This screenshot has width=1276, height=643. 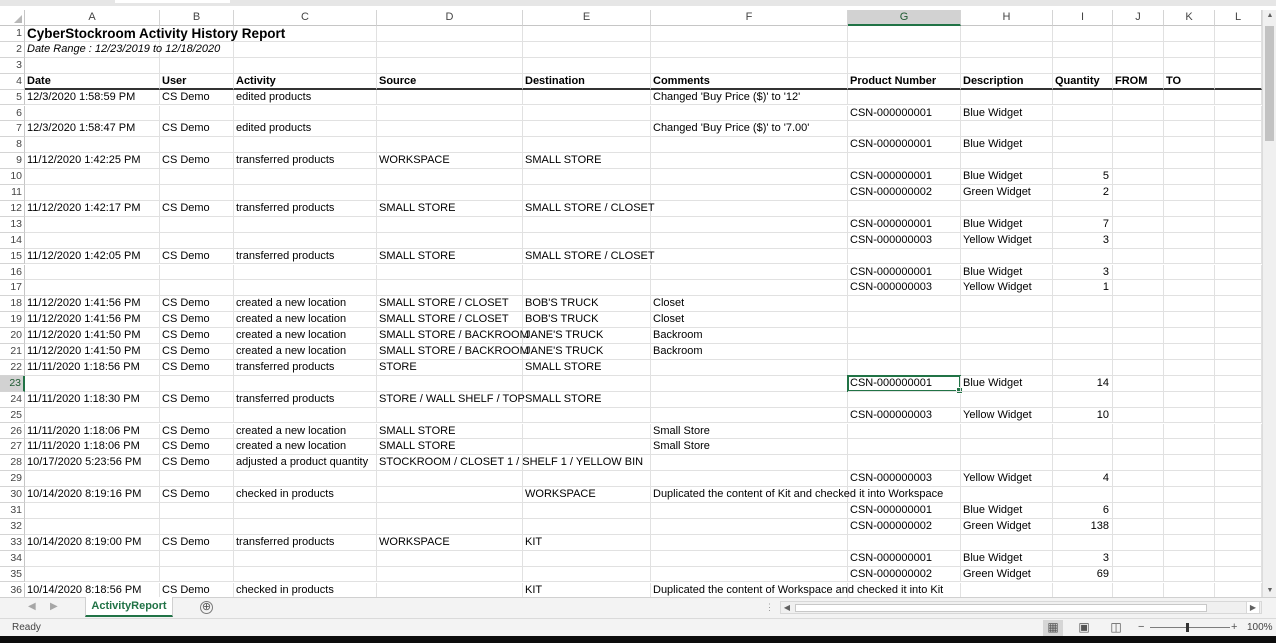 I want to click on cell-e: SMALL STORE, so click(x=587, y=399).